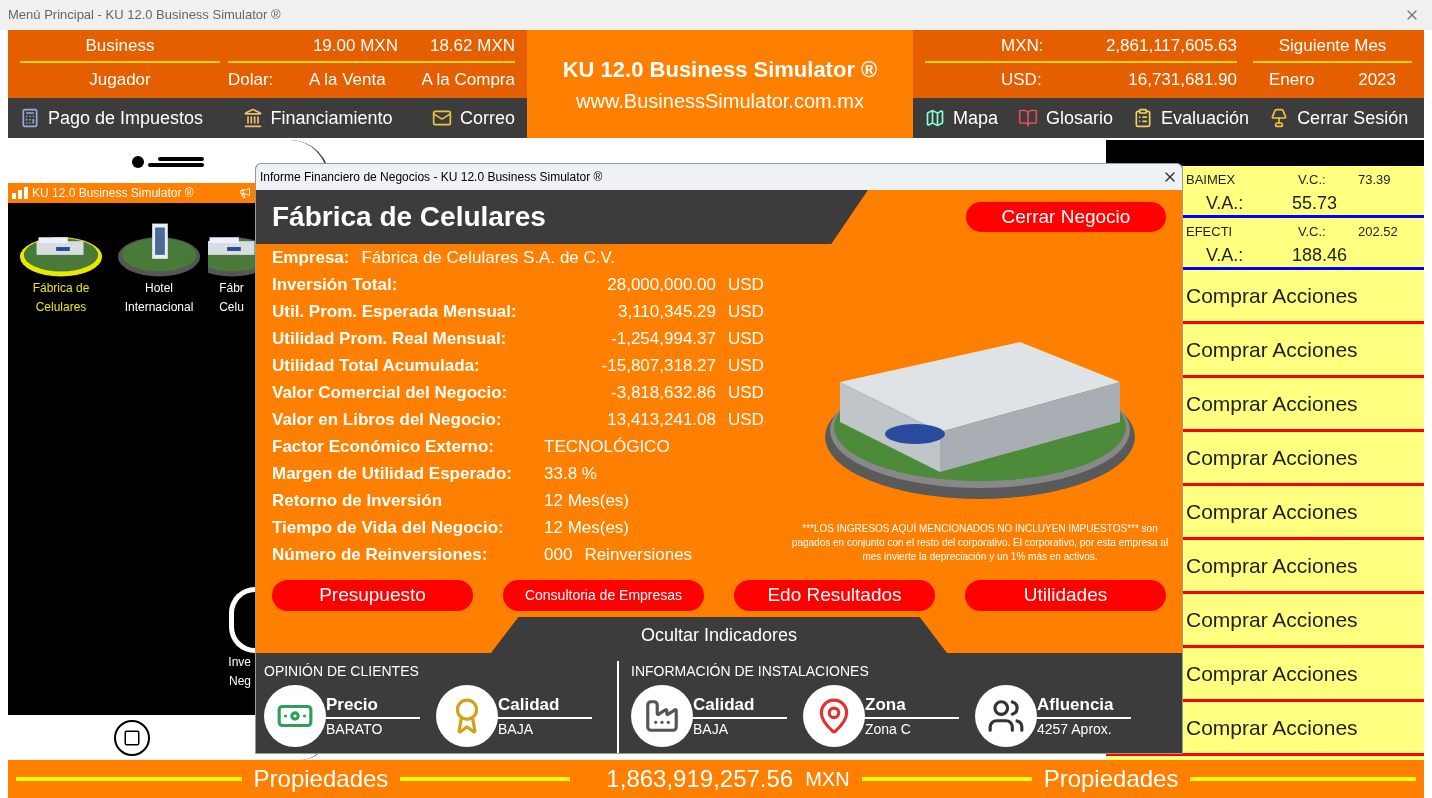 The height and width of the screenshot is (798, 1432). What do you see at coordinates (720, 101) in the screenshot?
I see `logo-url: www.BusinessSimulator.com.mx` at bounding box center [720, 101].